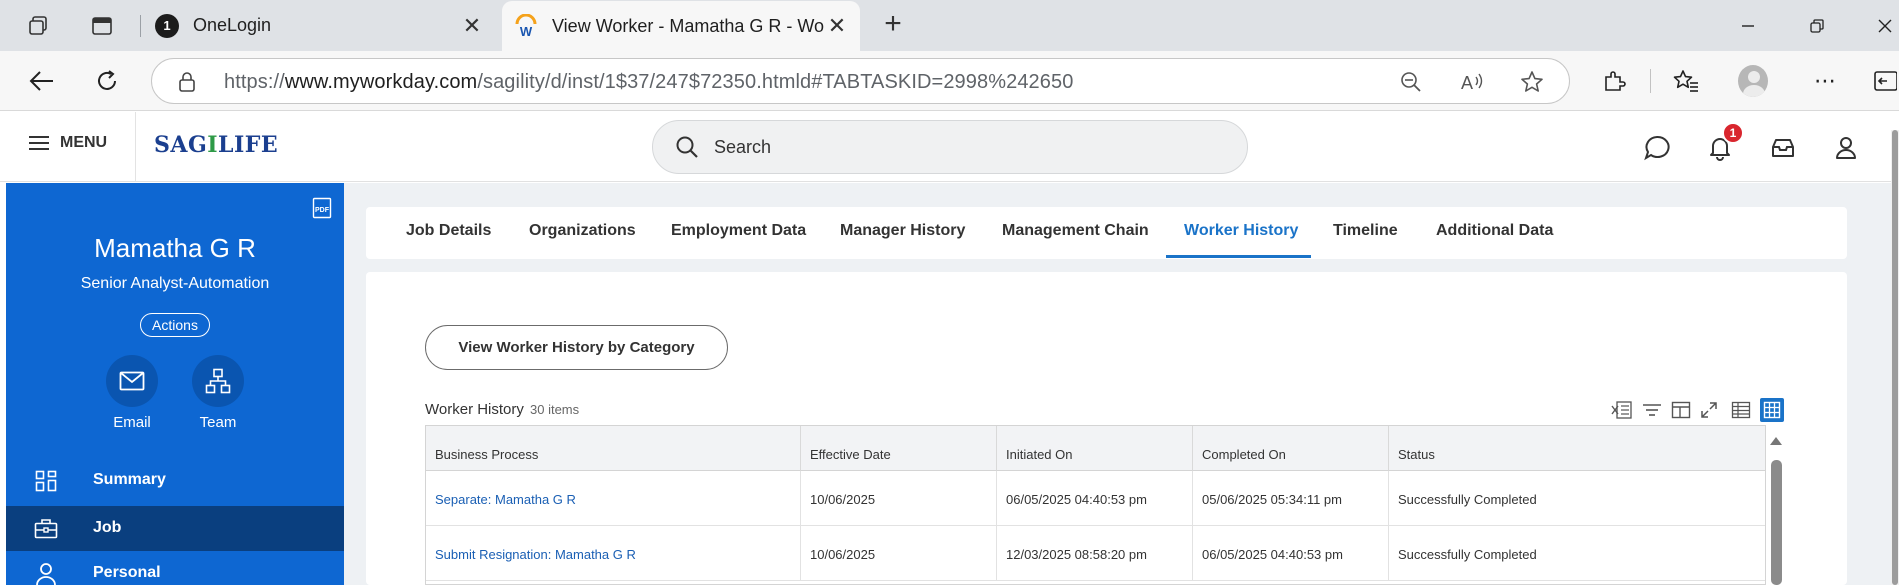 This screenshot has width=1899, height=585. What do you see at coordinates (1614, 81) in the screenshot?
I see `extensions-icon` at bounding box center [1614, 81].